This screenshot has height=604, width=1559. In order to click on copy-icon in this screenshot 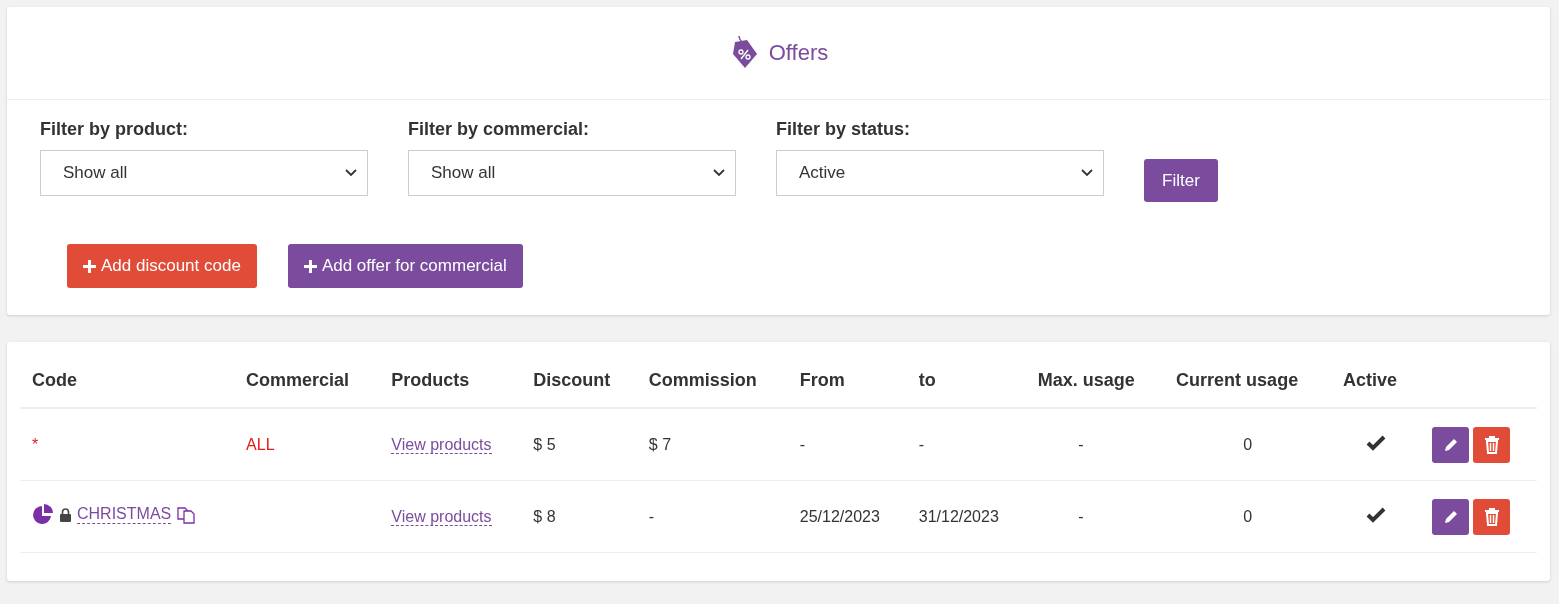, I will do `click(186, 514)`.